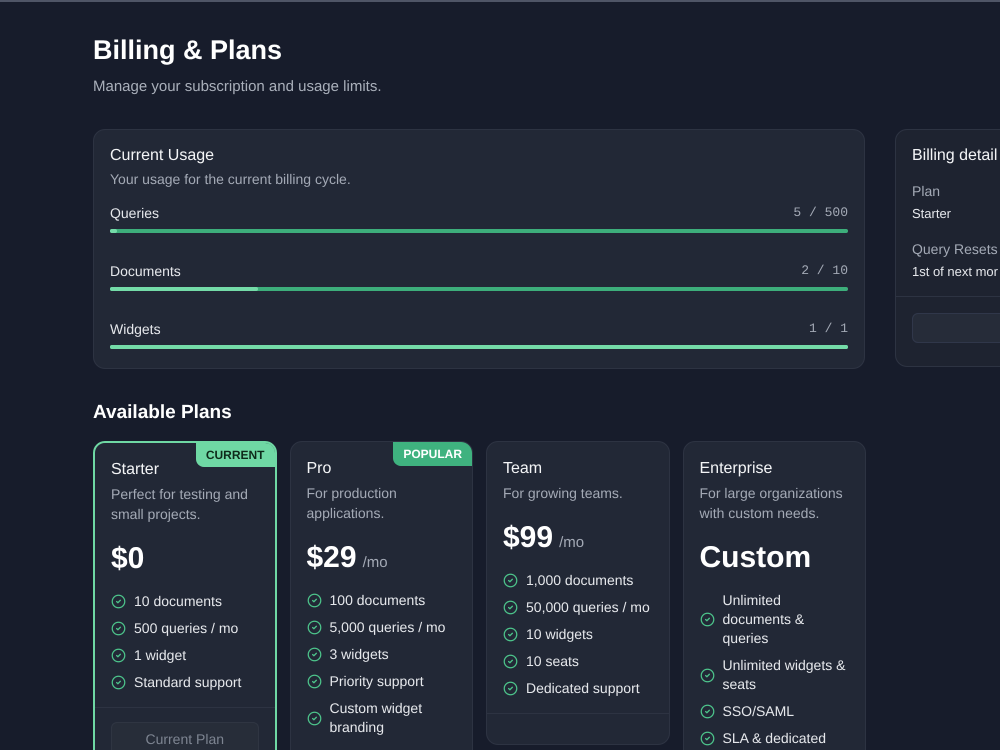  Describe the element at coordinates (528, 538) in the screenshot. I see `plan-price: $99` at that location.